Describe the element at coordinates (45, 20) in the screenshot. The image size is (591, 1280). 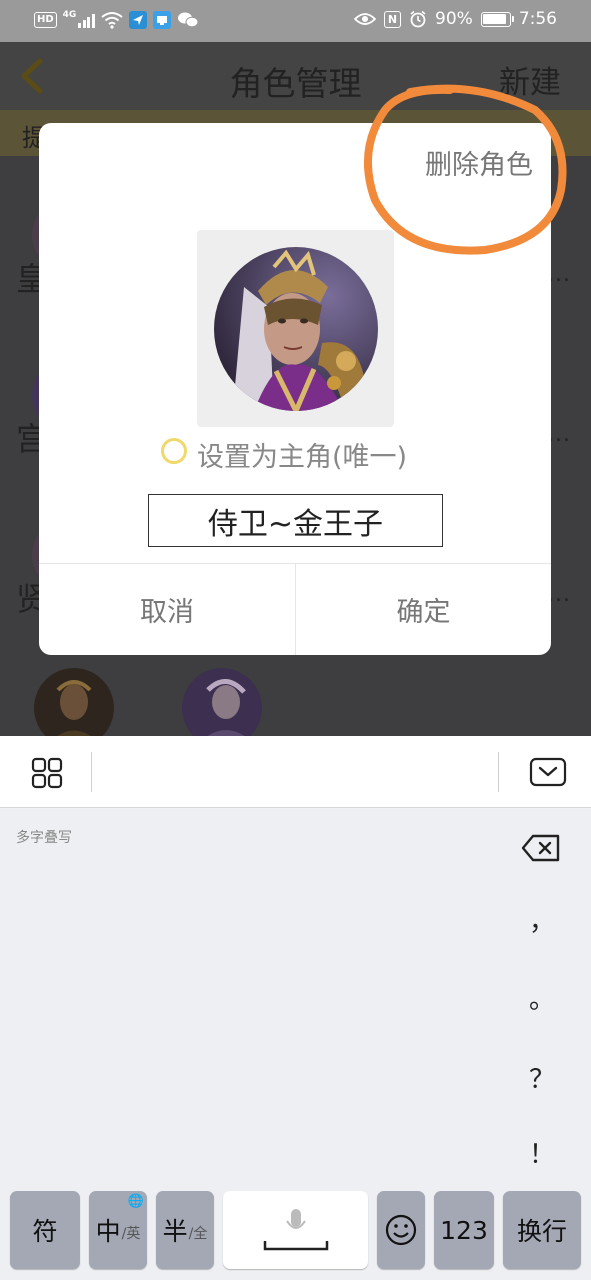
I see `hd-badge: HD` at that location.